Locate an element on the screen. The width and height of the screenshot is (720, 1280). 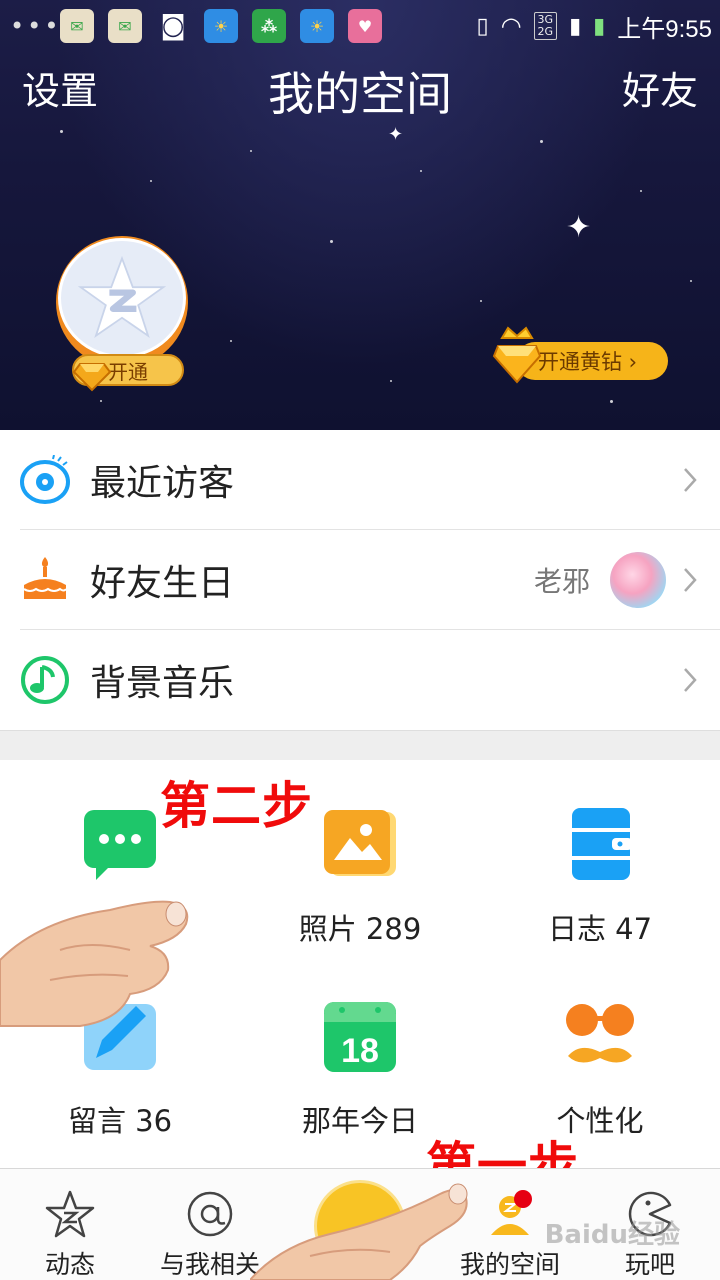
tab-feed-label: 动态 is located at coordinates (69, 1264).